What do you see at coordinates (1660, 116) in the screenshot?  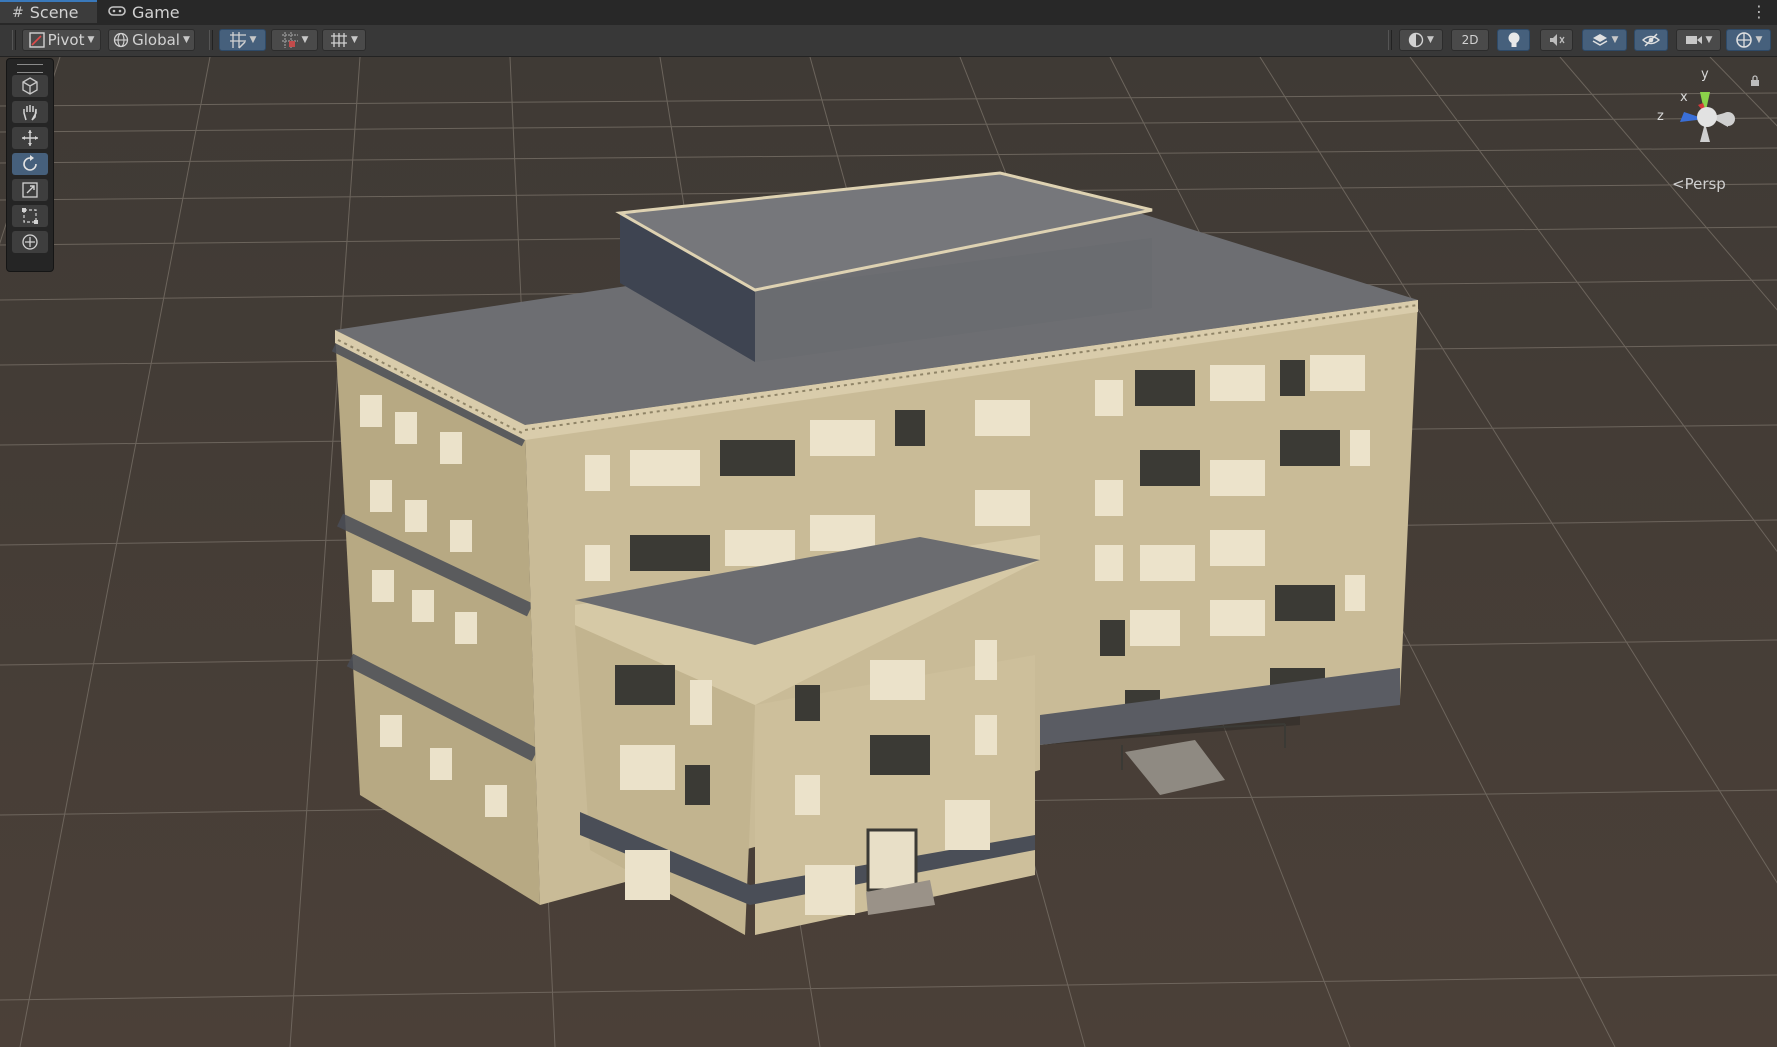 I see `axis-z-label: z` at bounding box center [1660, 116].